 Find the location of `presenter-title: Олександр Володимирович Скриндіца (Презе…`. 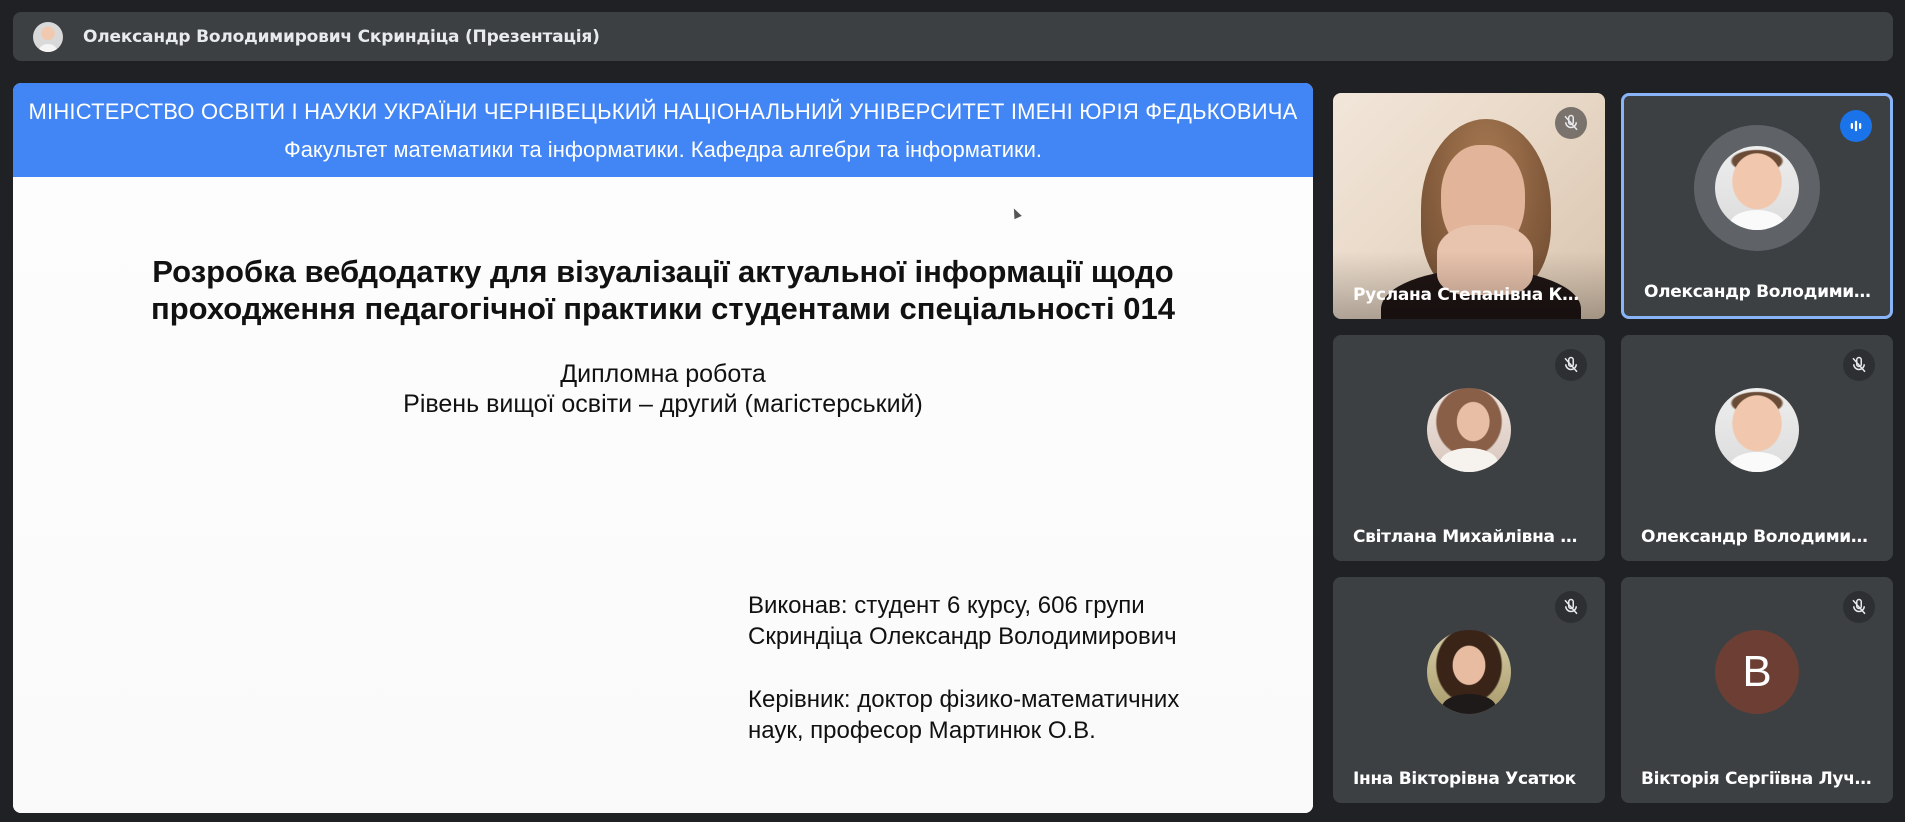

presenter-title: Олександр Володимирович Скриндіца (Презе… is located at coordinates (341, 36).